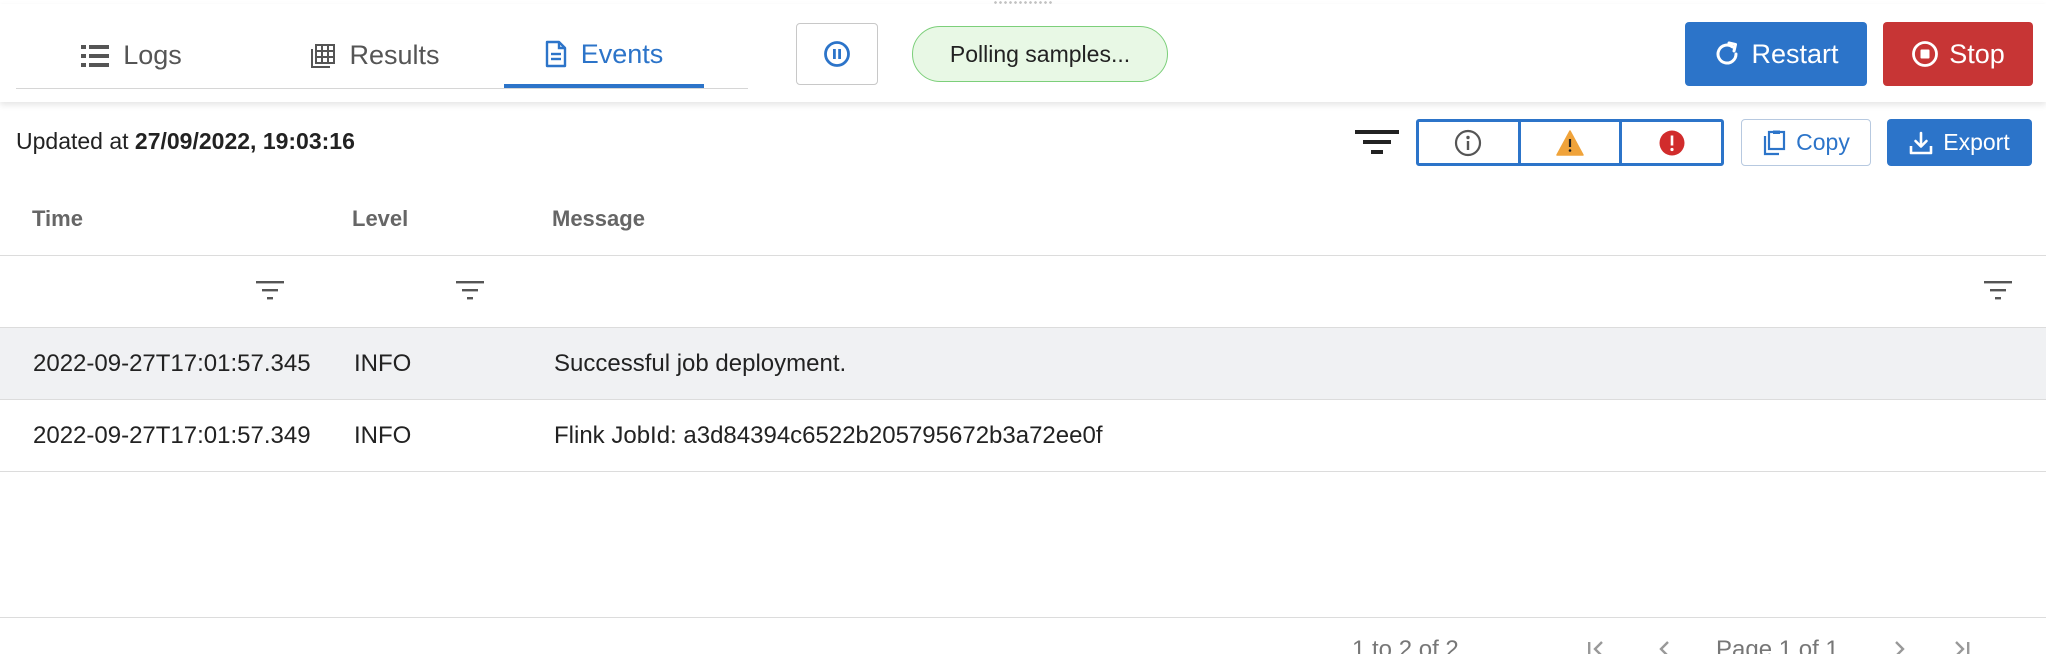 The image size is (2046, 654). What do you see at coordinates (1023, 292) in the screenshot?
I see `column-filter-row` at bounding box center [1023, 292].